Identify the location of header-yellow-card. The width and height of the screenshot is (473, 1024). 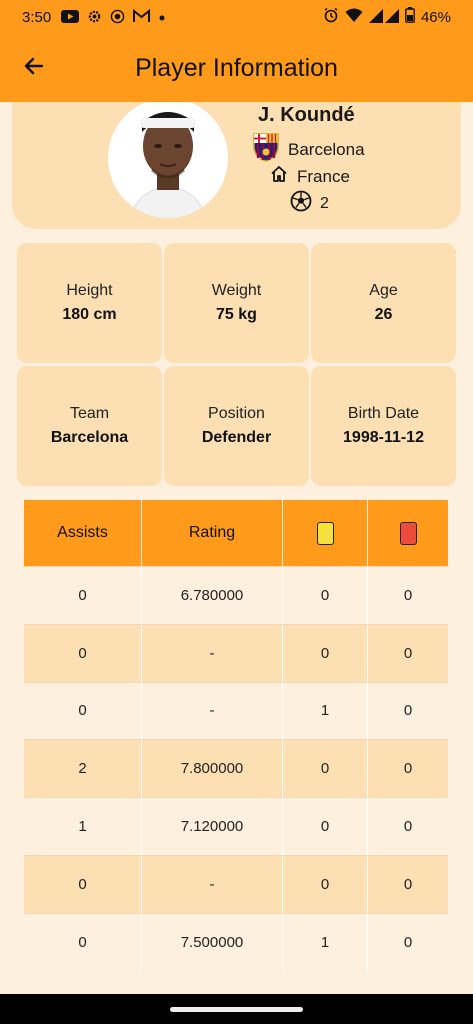
(325, 533).